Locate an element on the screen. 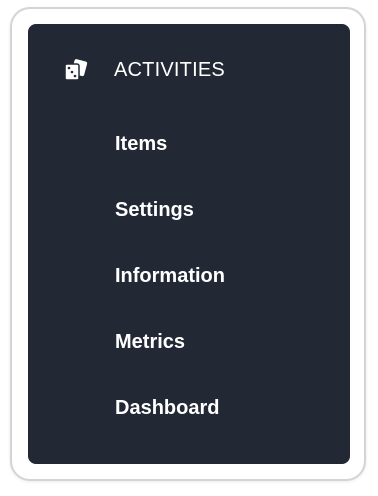  menu-header-label: ACTIVITIES is located at coordinates (169, 69).